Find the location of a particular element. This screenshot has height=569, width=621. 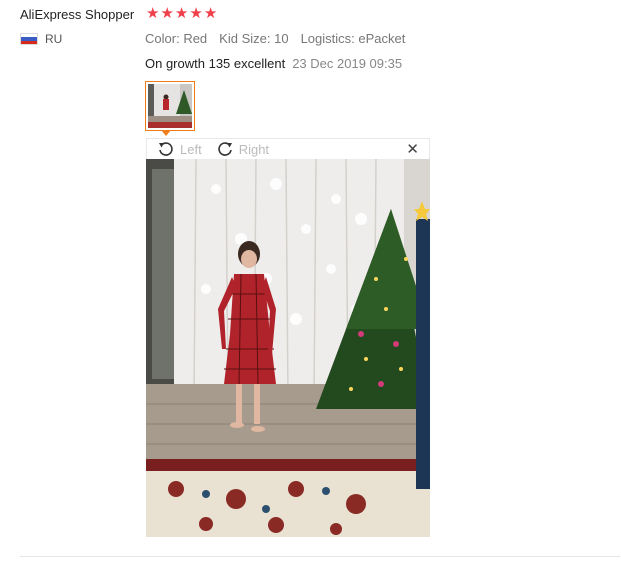

review-photo-thumbnail is located at coordinates (170, 106).